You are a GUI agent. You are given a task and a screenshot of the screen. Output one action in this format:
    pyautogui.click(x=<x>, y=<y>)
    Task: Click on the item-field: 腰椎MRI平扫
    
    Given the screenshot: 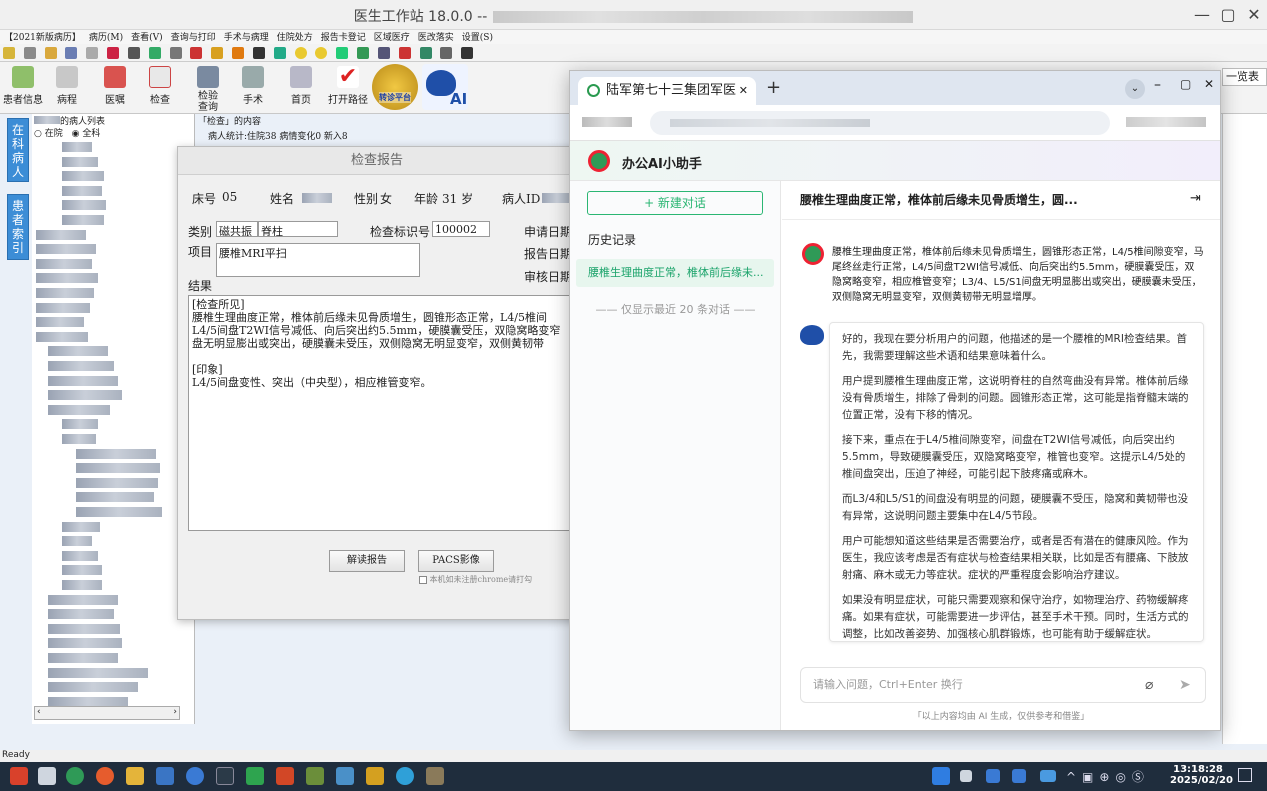 What is the action you would take?
    pyautogui.click(x=318, y=260)
    